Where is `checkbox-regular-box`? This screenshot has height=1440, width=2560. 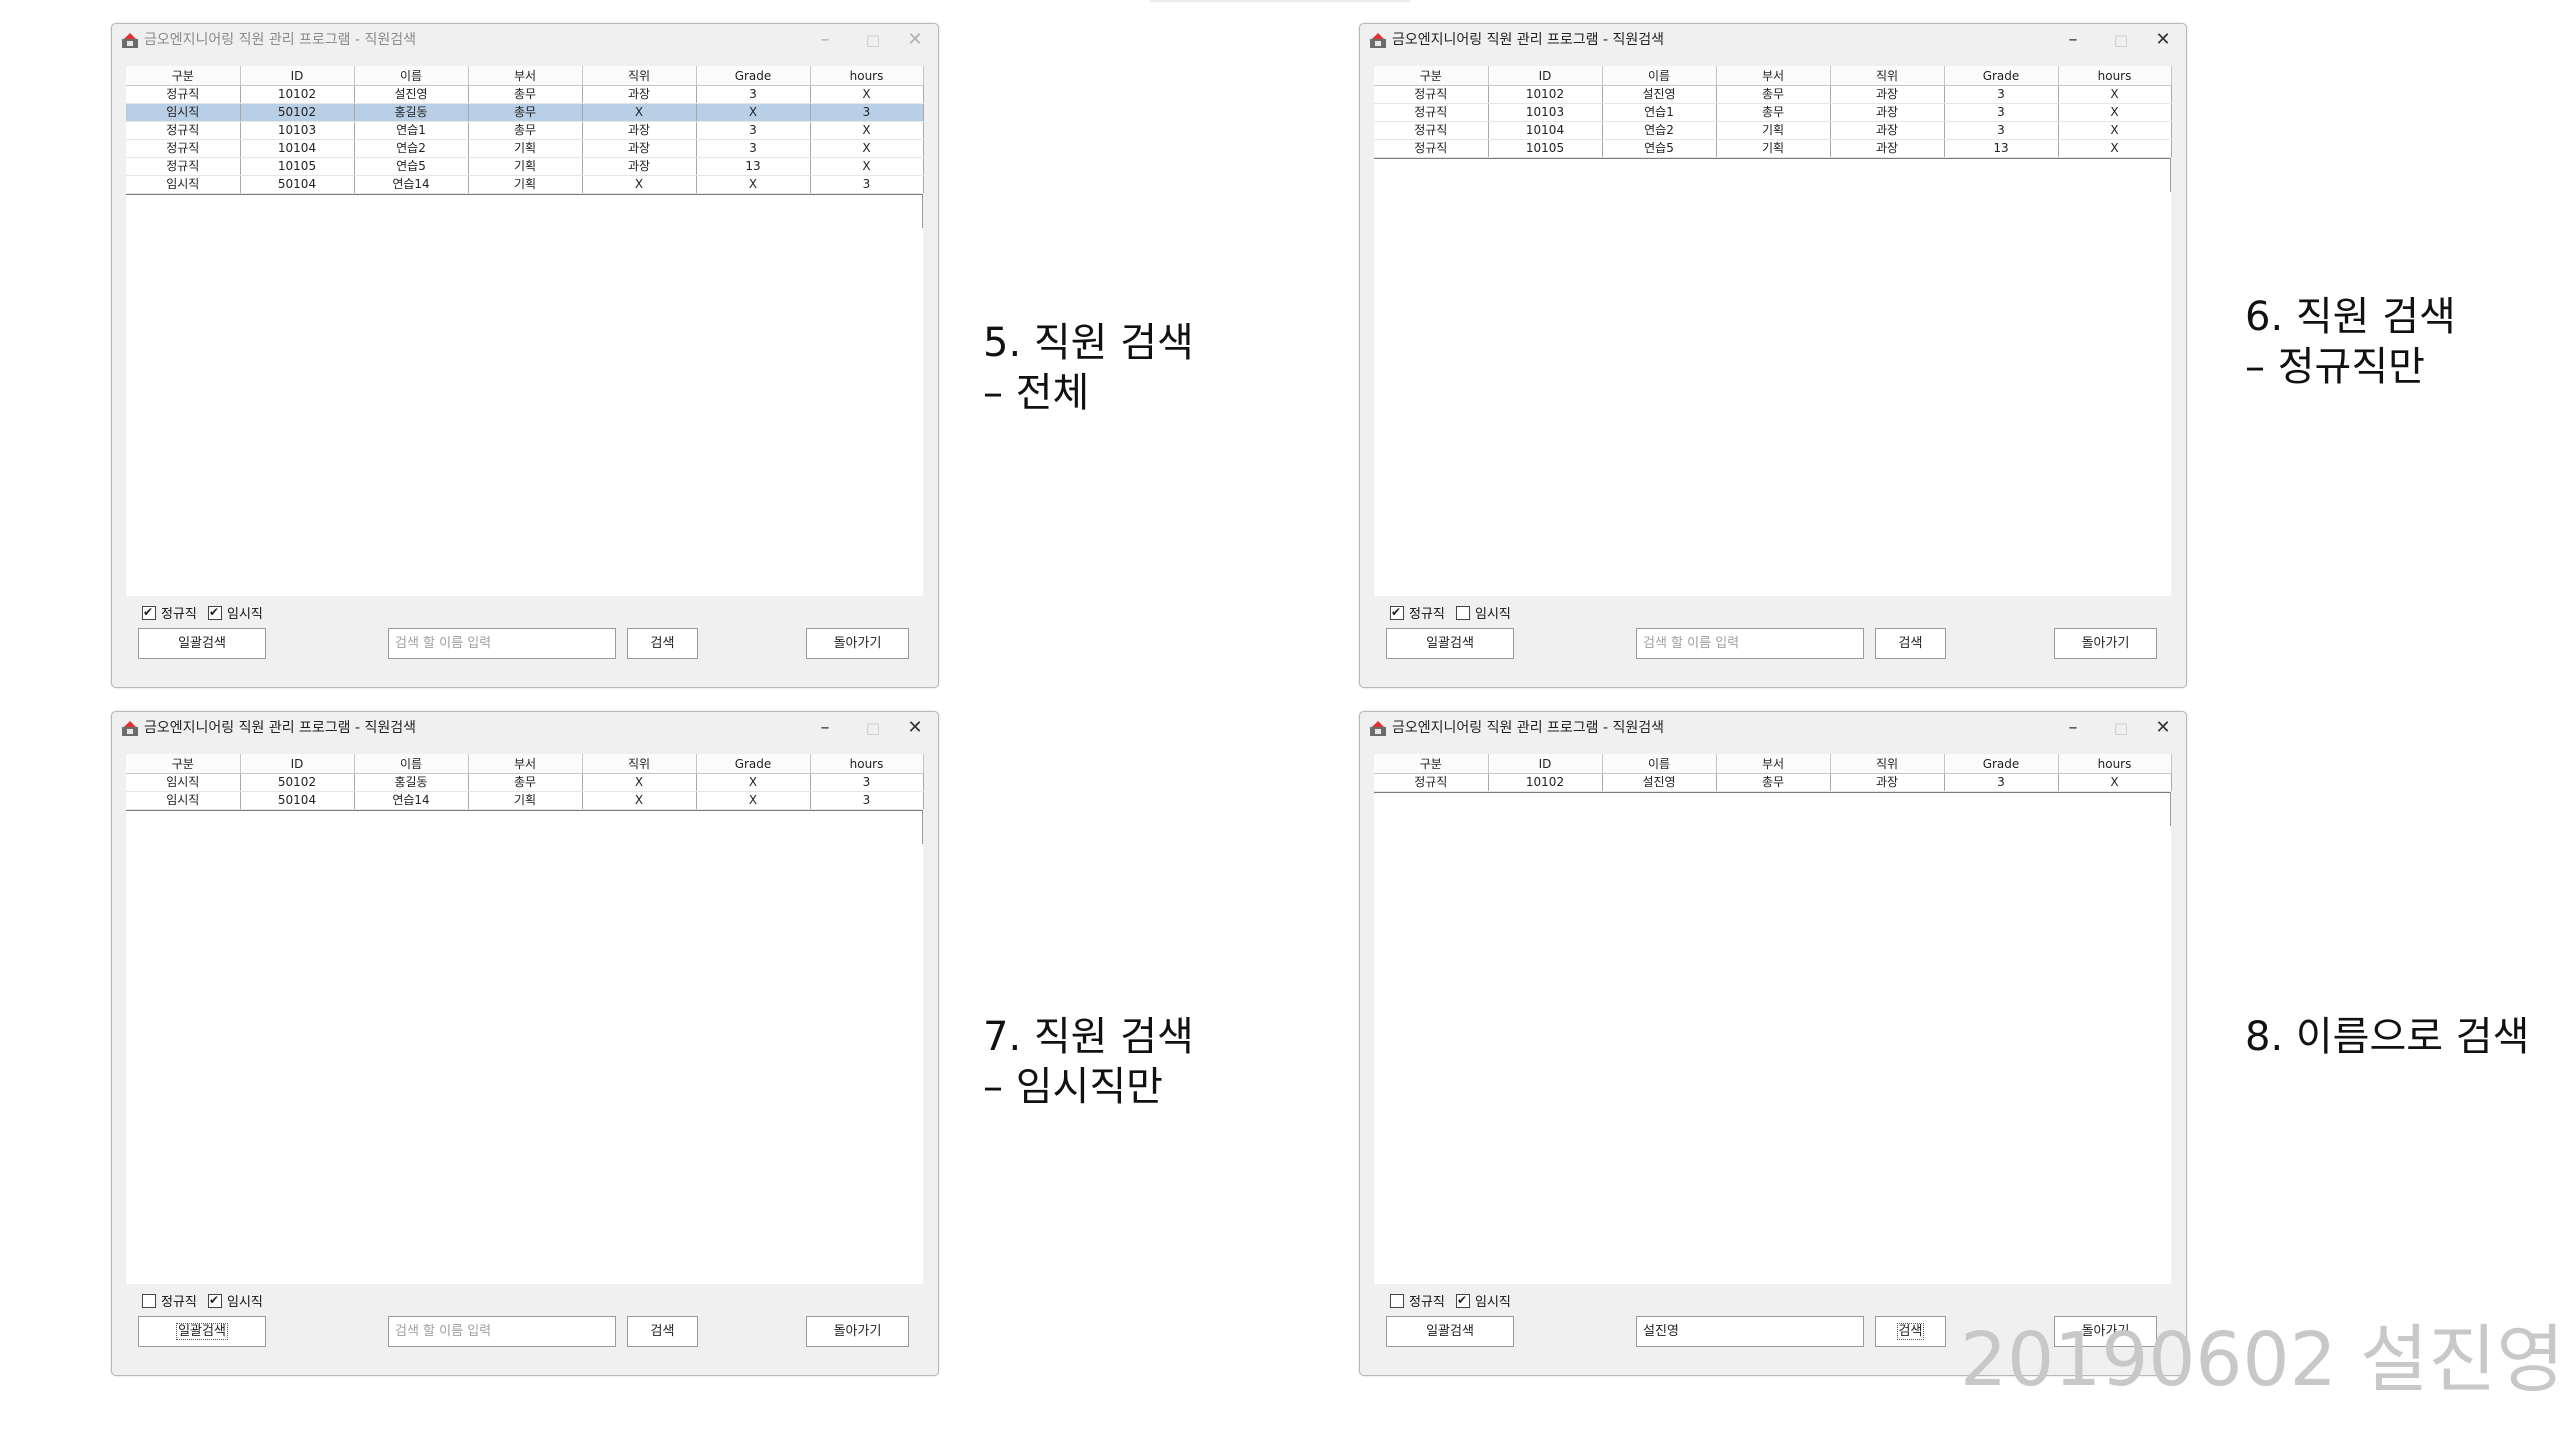 checkbox-regular-box is located at coordinates (149, 1301).